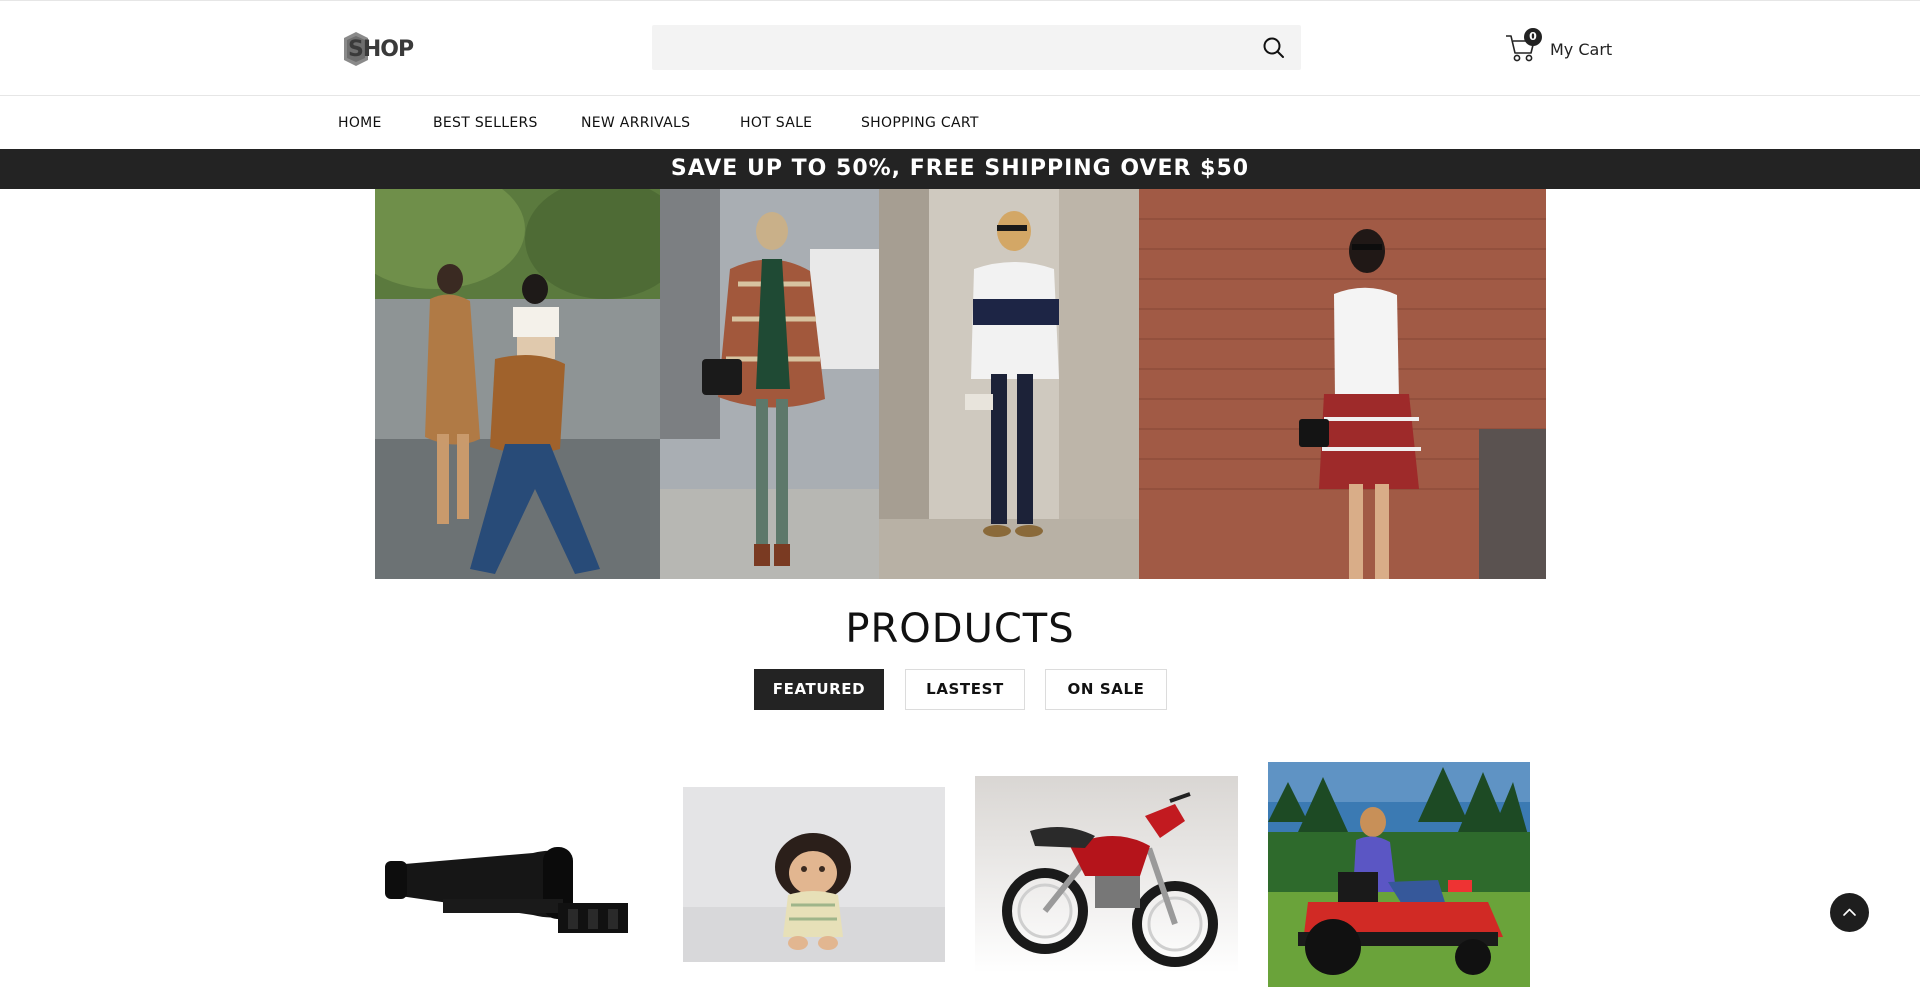  I want to click on nav-item-home: HOME, so click(360, 123).